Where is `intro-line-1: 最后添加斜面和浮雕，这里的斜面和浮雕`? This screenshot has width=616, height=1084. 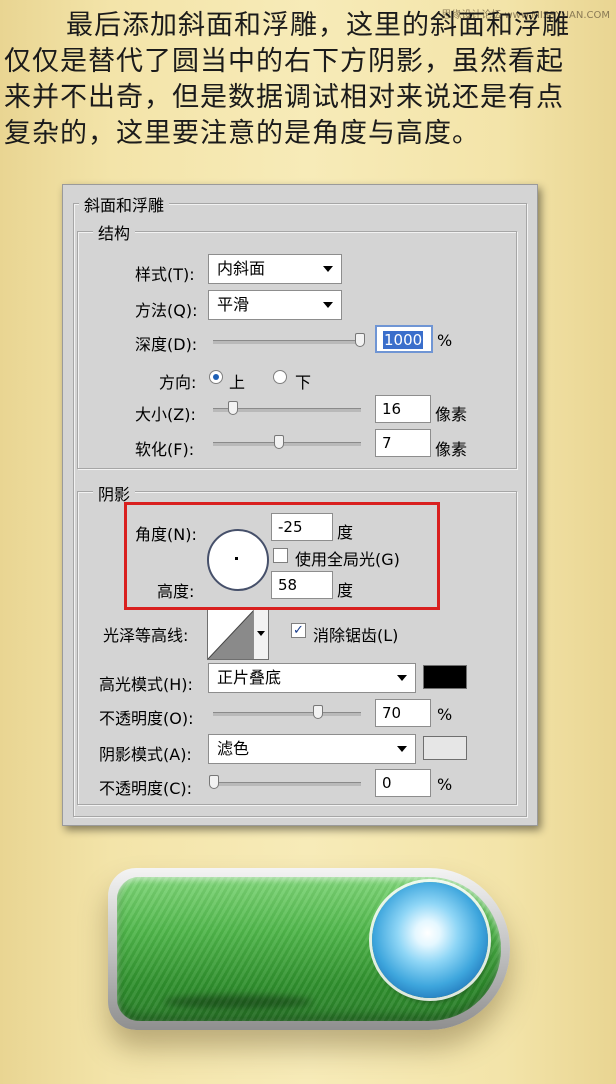 intro-line-1: 最后添加斜面和浮雕，这里的斜面和浮雕 is located at coordinates (318, 25).